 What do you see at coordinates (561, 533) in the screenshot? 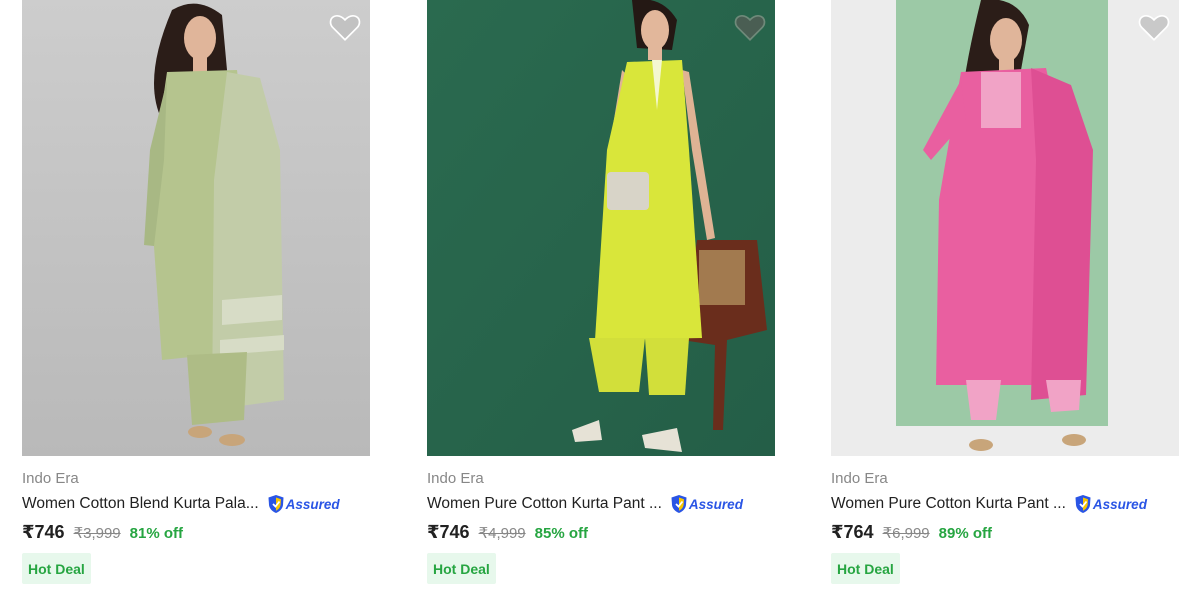
I see `discount-percent: 85% off` at bounding box center [561, 533].